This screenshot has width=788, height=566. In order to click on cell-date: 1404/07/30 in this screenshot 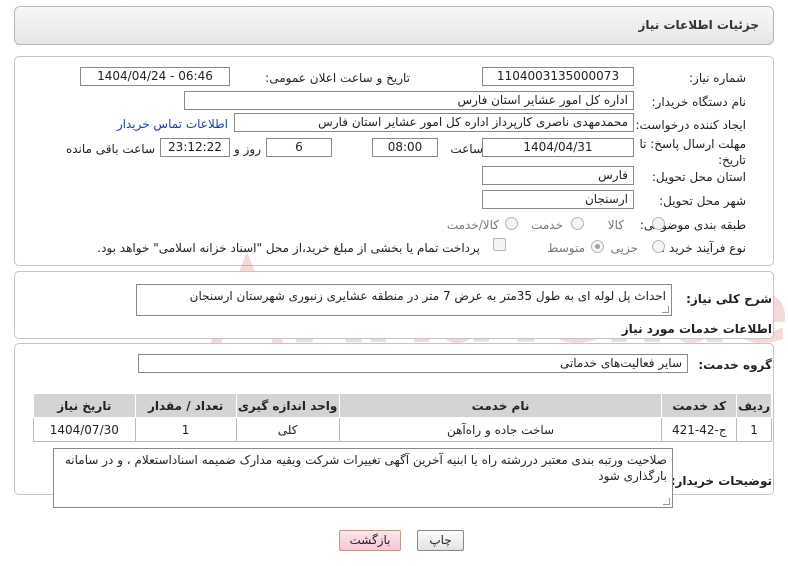, I will do `click(84, 429)`.